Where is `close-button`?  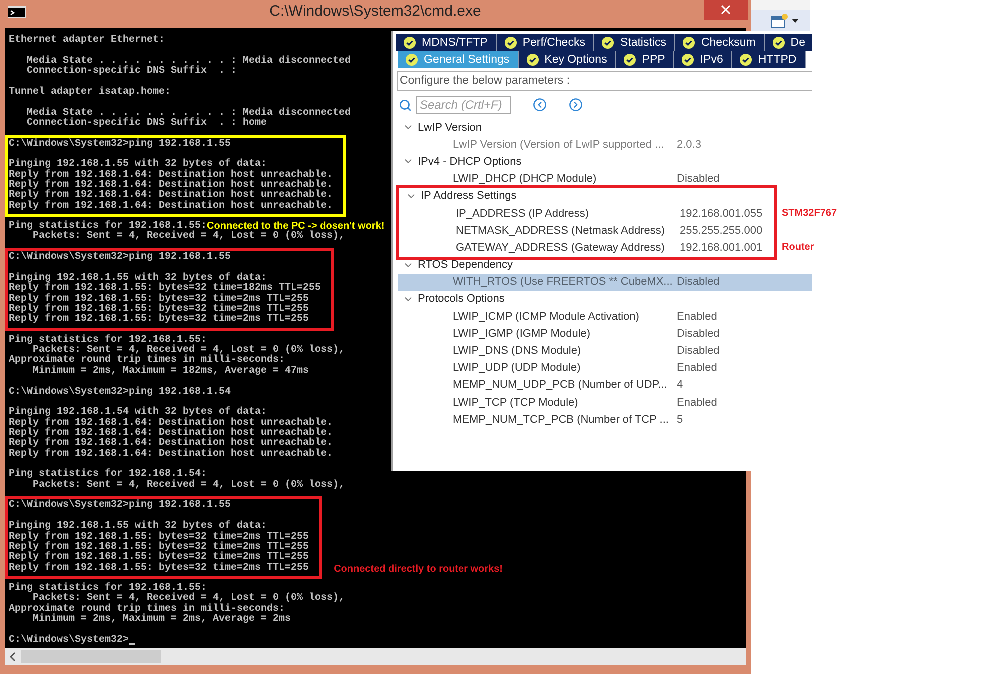
close-button is located at coordinates (726, 10).